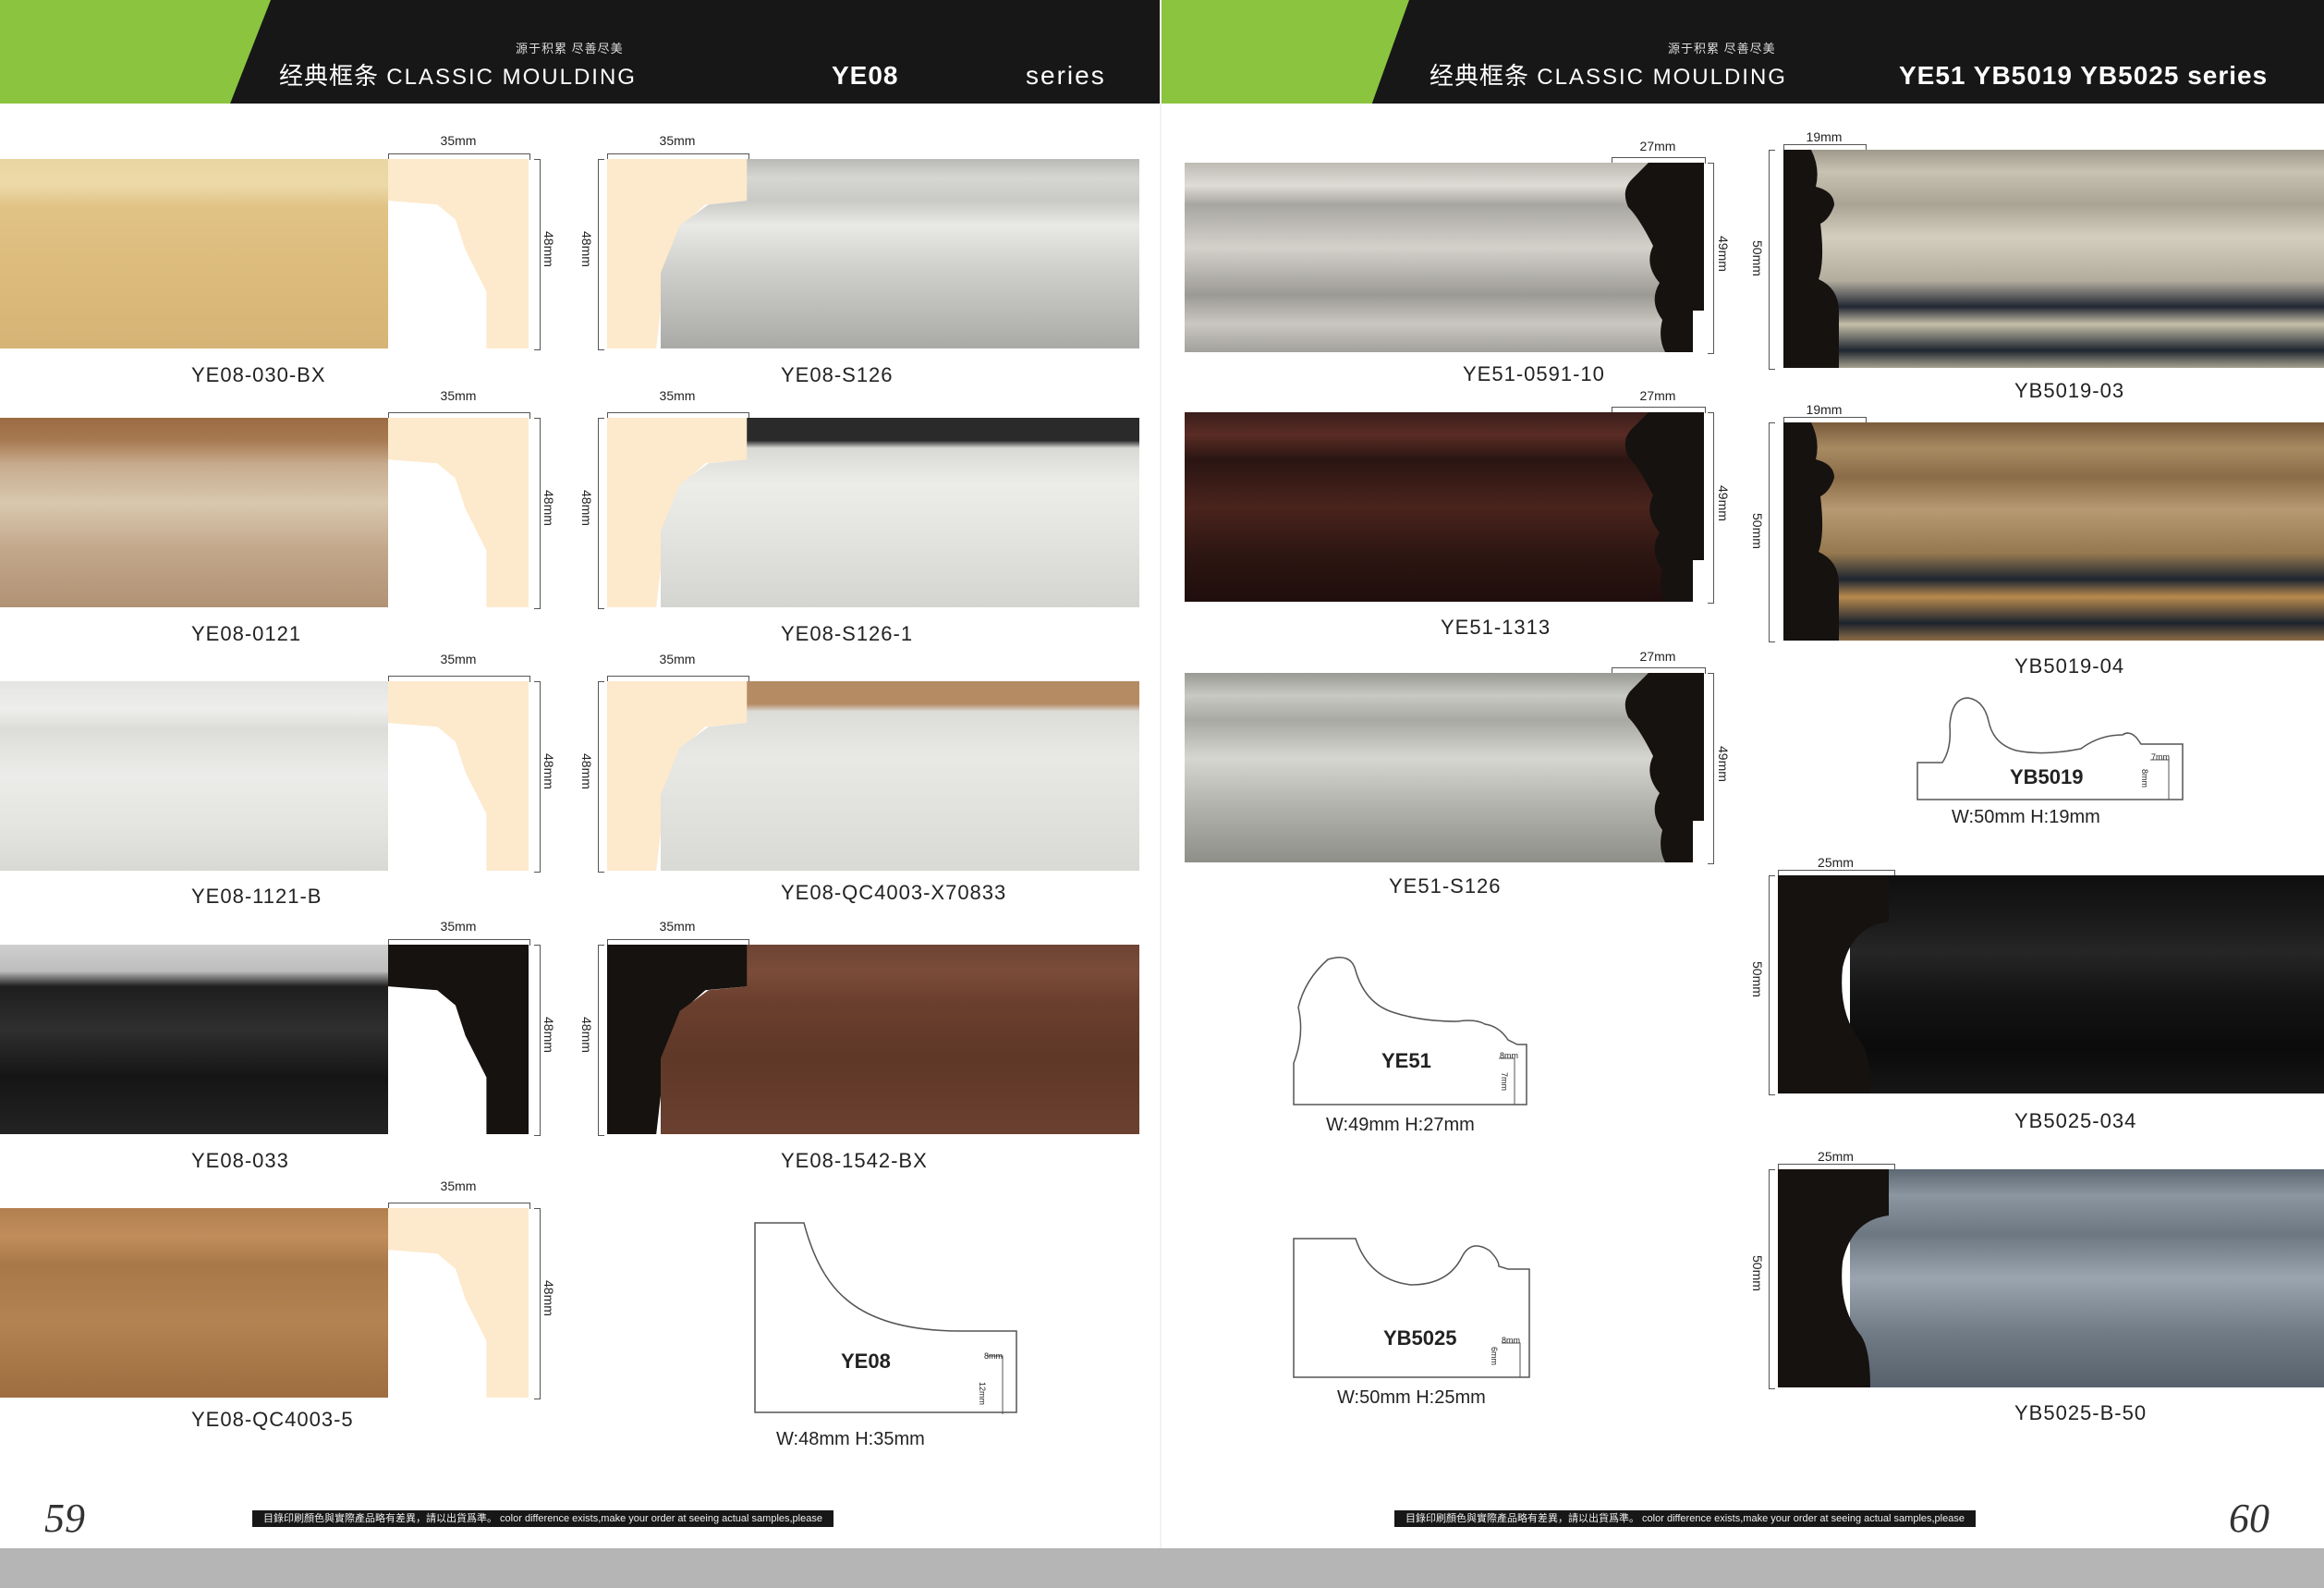 The height and width of the screenshot is (1588, 2324). Describe the element at coordinates (837, 374) in the screenshot. I see `product-code: YE08-S126` at that location.